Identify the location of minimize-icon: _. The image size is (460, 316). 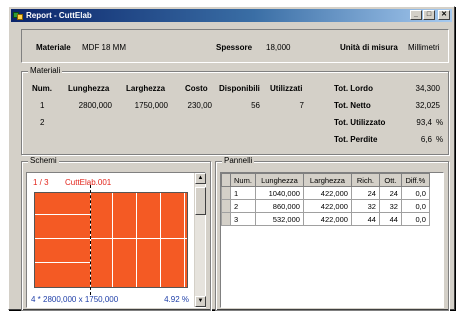
(416, 15).